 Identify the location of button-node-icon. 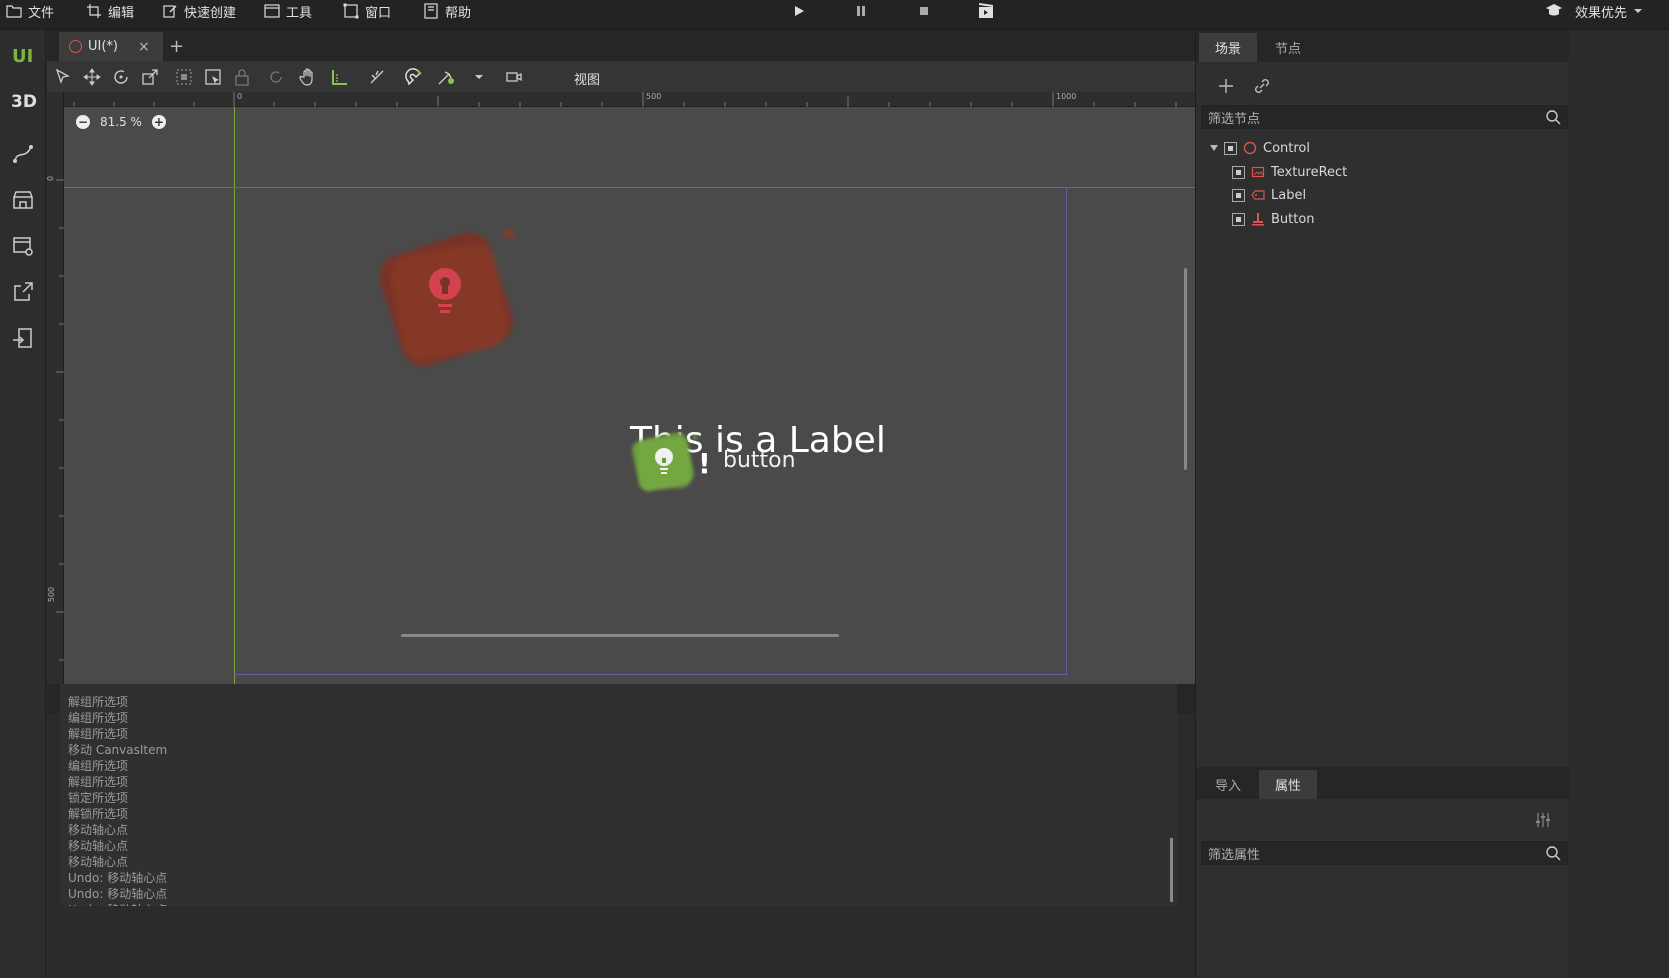
(668, 462).